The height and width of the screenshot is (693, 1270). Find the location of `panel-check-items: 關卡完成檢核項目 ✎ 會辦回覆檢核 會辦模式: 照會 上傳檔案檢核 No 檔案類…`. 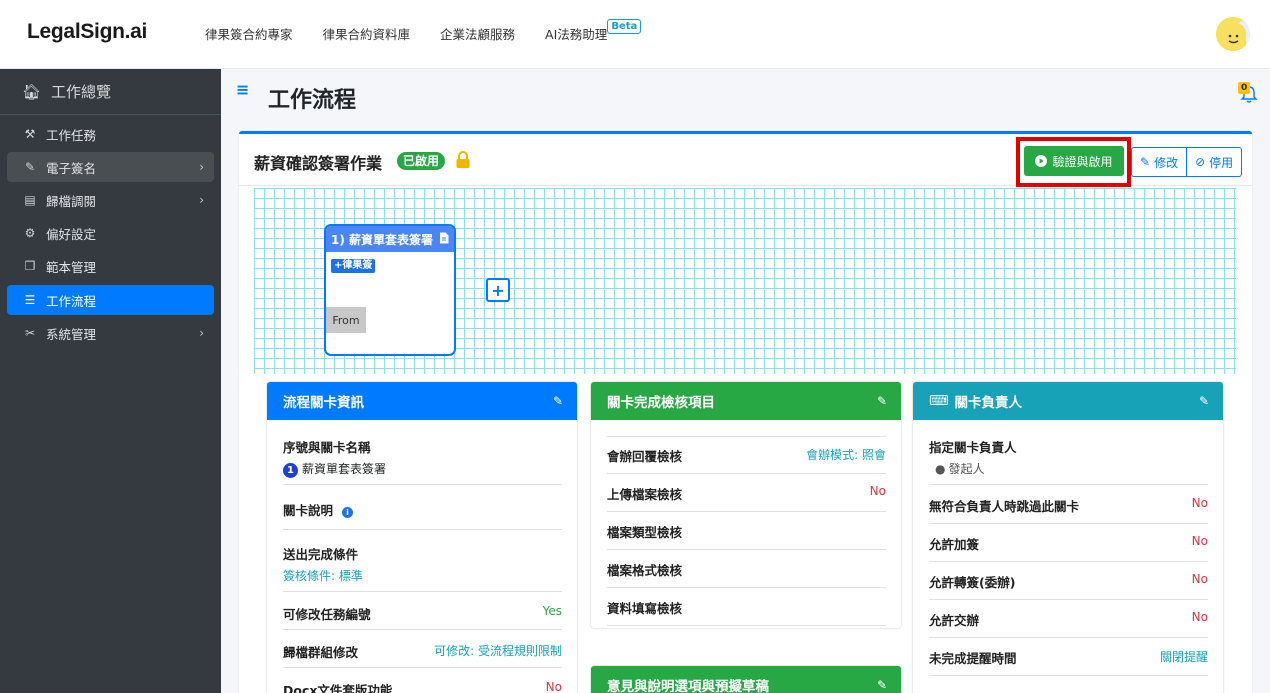

panel-check-items: 關卡完成檢核項目 ✎ 會辦回覆檢核 會辦模式: 照會 上傳檔案檢核 No 檔案類… is located at coordinates (746, 505).